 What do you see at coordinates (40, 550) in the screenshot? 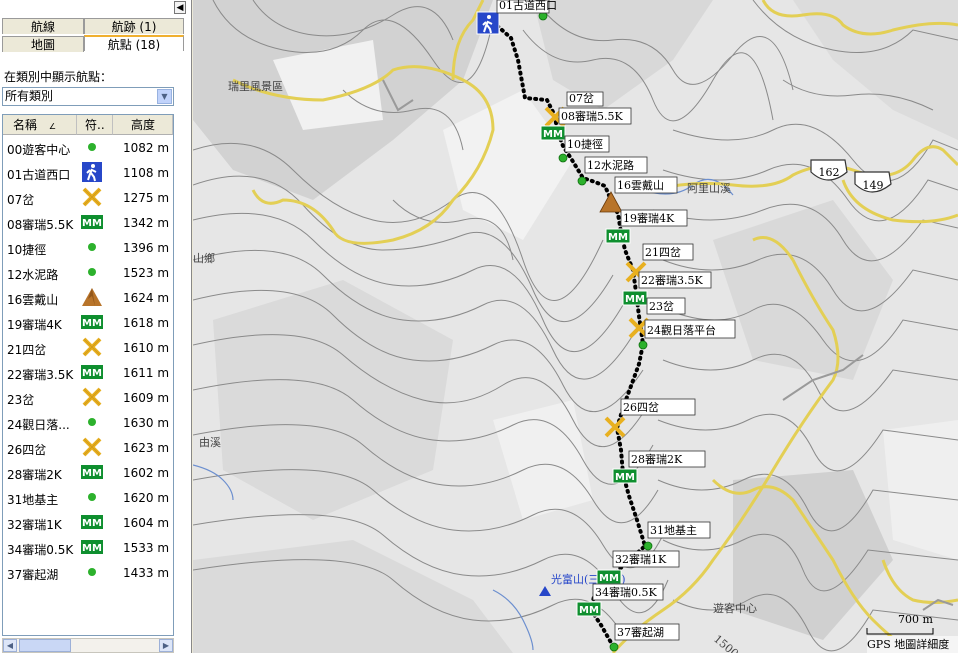
I see `waypoint-name: 34審瑞0.5K` at bounding box center [40, 550].